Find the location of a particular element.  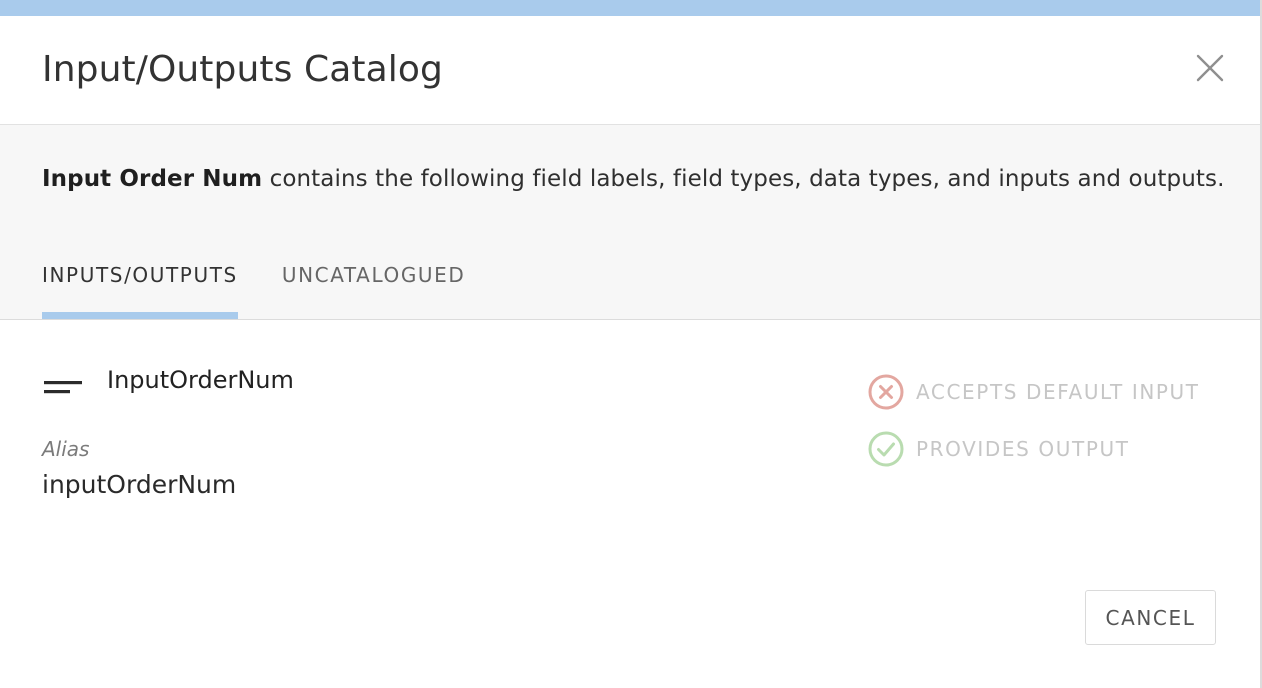

field-name: InputOrderNum is located at coordinates (200, 380).